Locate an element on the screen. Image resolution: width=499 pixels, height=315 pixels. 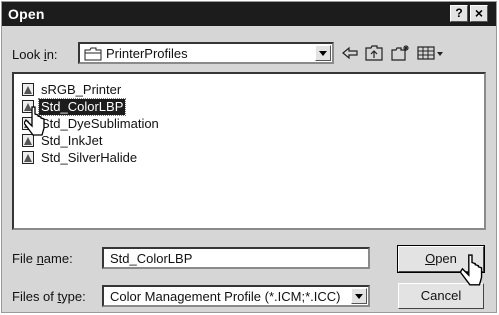
close-button: × is located at coordinates (479, 13).